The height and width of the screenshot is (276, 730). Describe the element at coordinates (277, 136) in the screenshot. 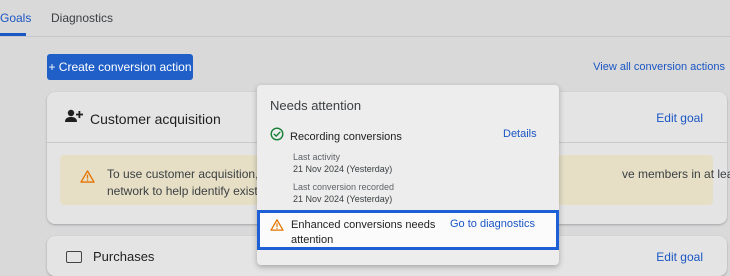

I see `check-circle-icon` at that location.